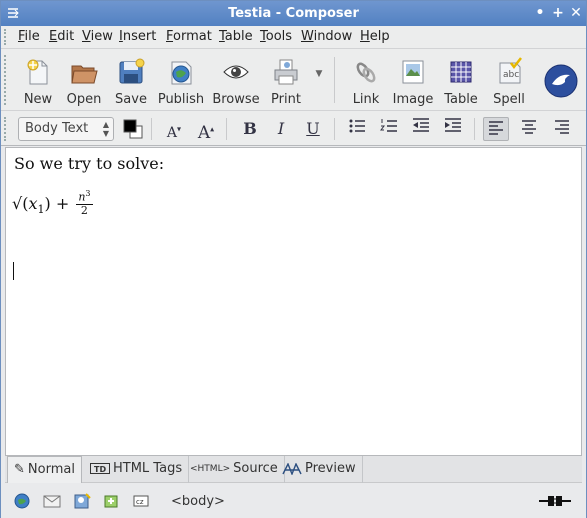 Image resolution: width=587 pixels, height=518 pixels. I want to click on browser-globe-icon, so click(22, 501).